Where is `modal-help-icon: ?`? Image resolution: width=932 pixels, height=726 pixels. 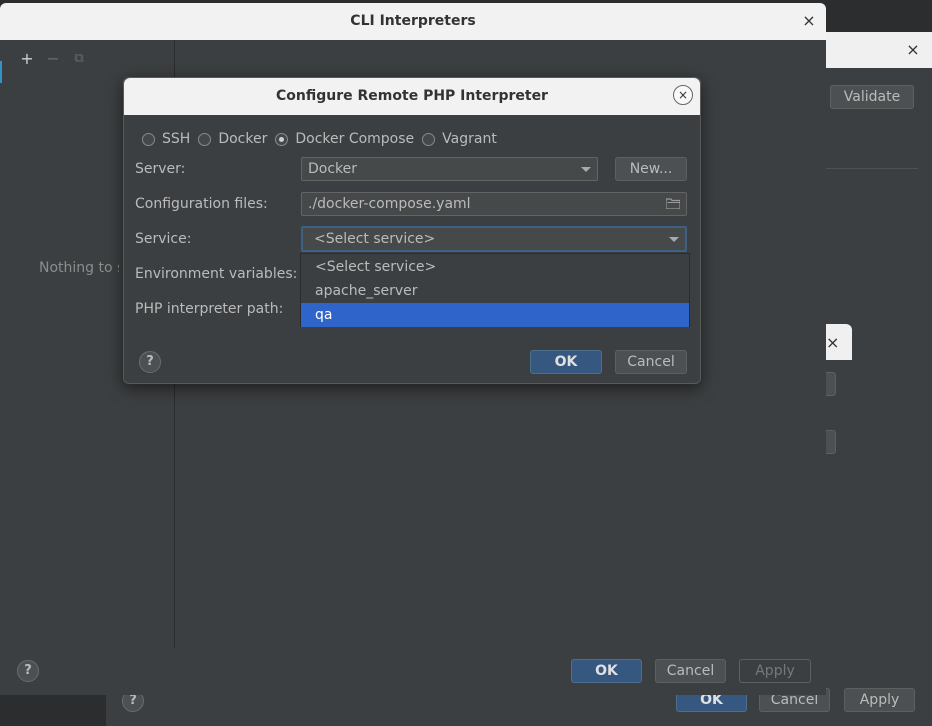
modal-help-icon: ? is located at coordinates (150, 362).